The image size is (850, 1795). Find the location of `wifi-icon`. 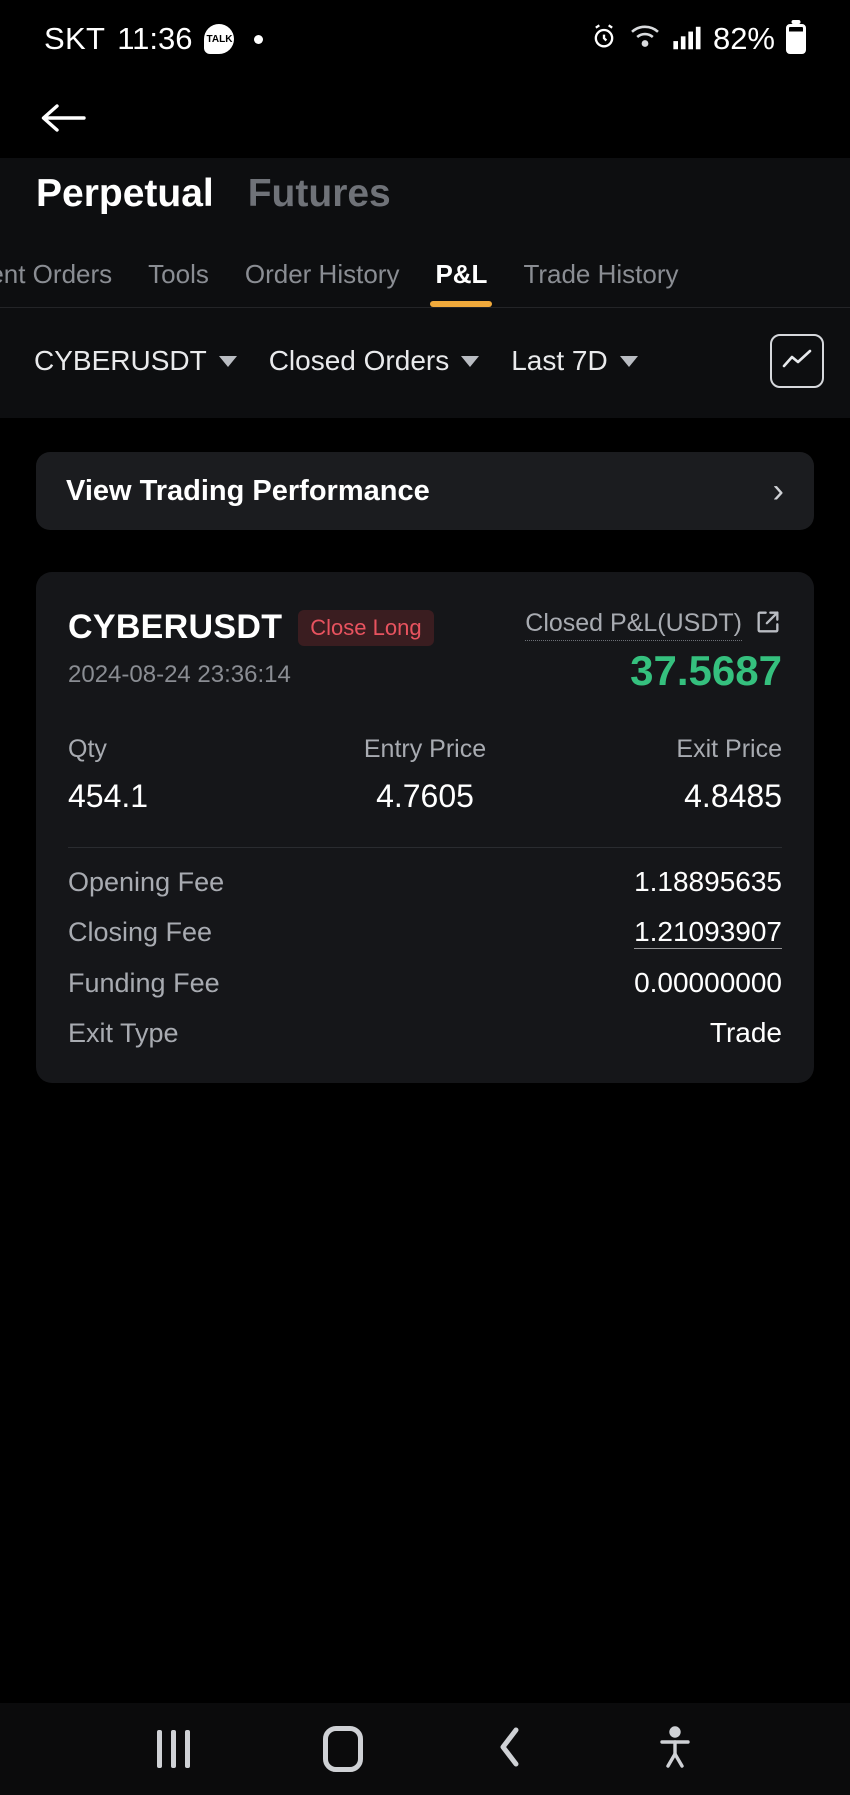

wifi-icon is located at coordinates (645, 39).